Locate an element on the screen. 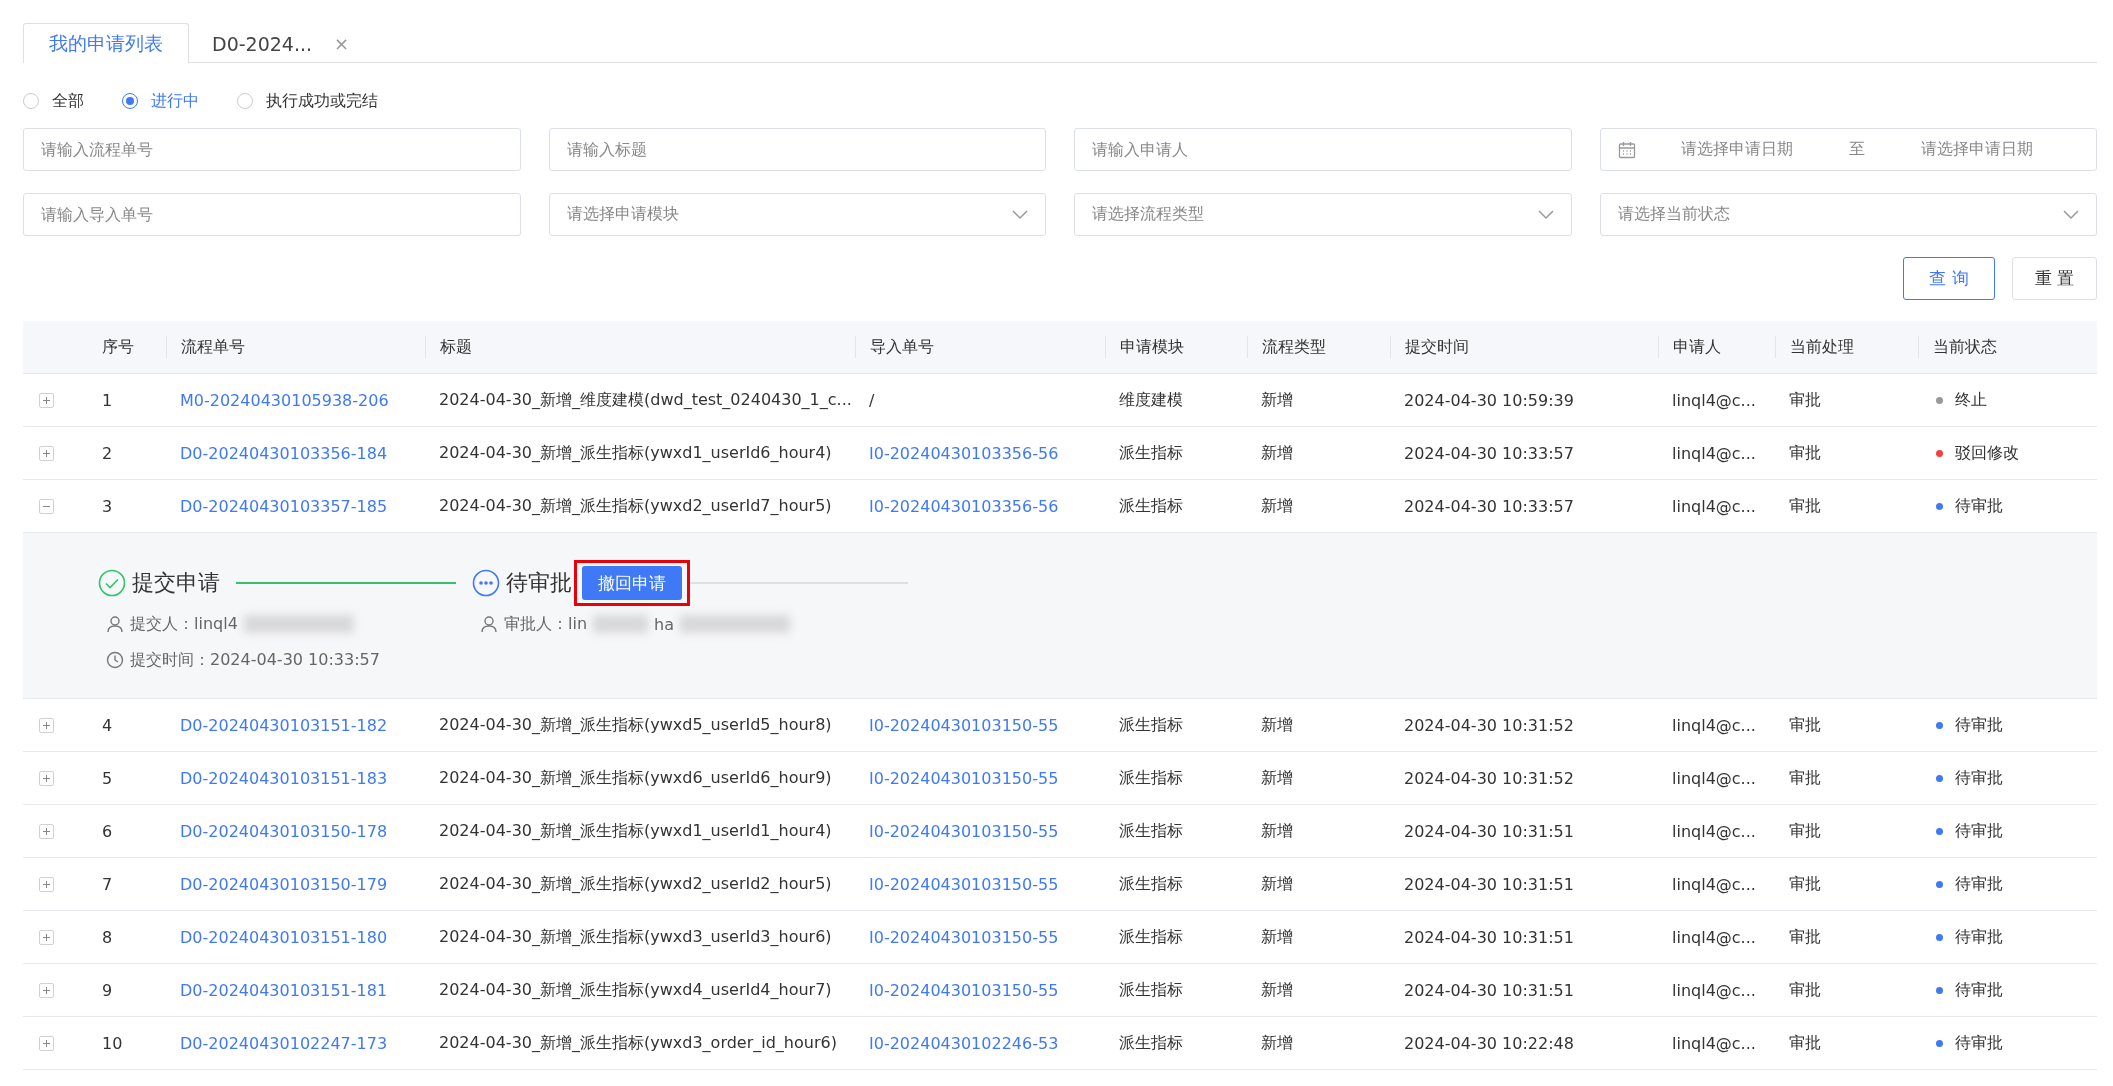 The image size is (2113, 1086). table-cell: 3 is located at coordinates (107, 506).